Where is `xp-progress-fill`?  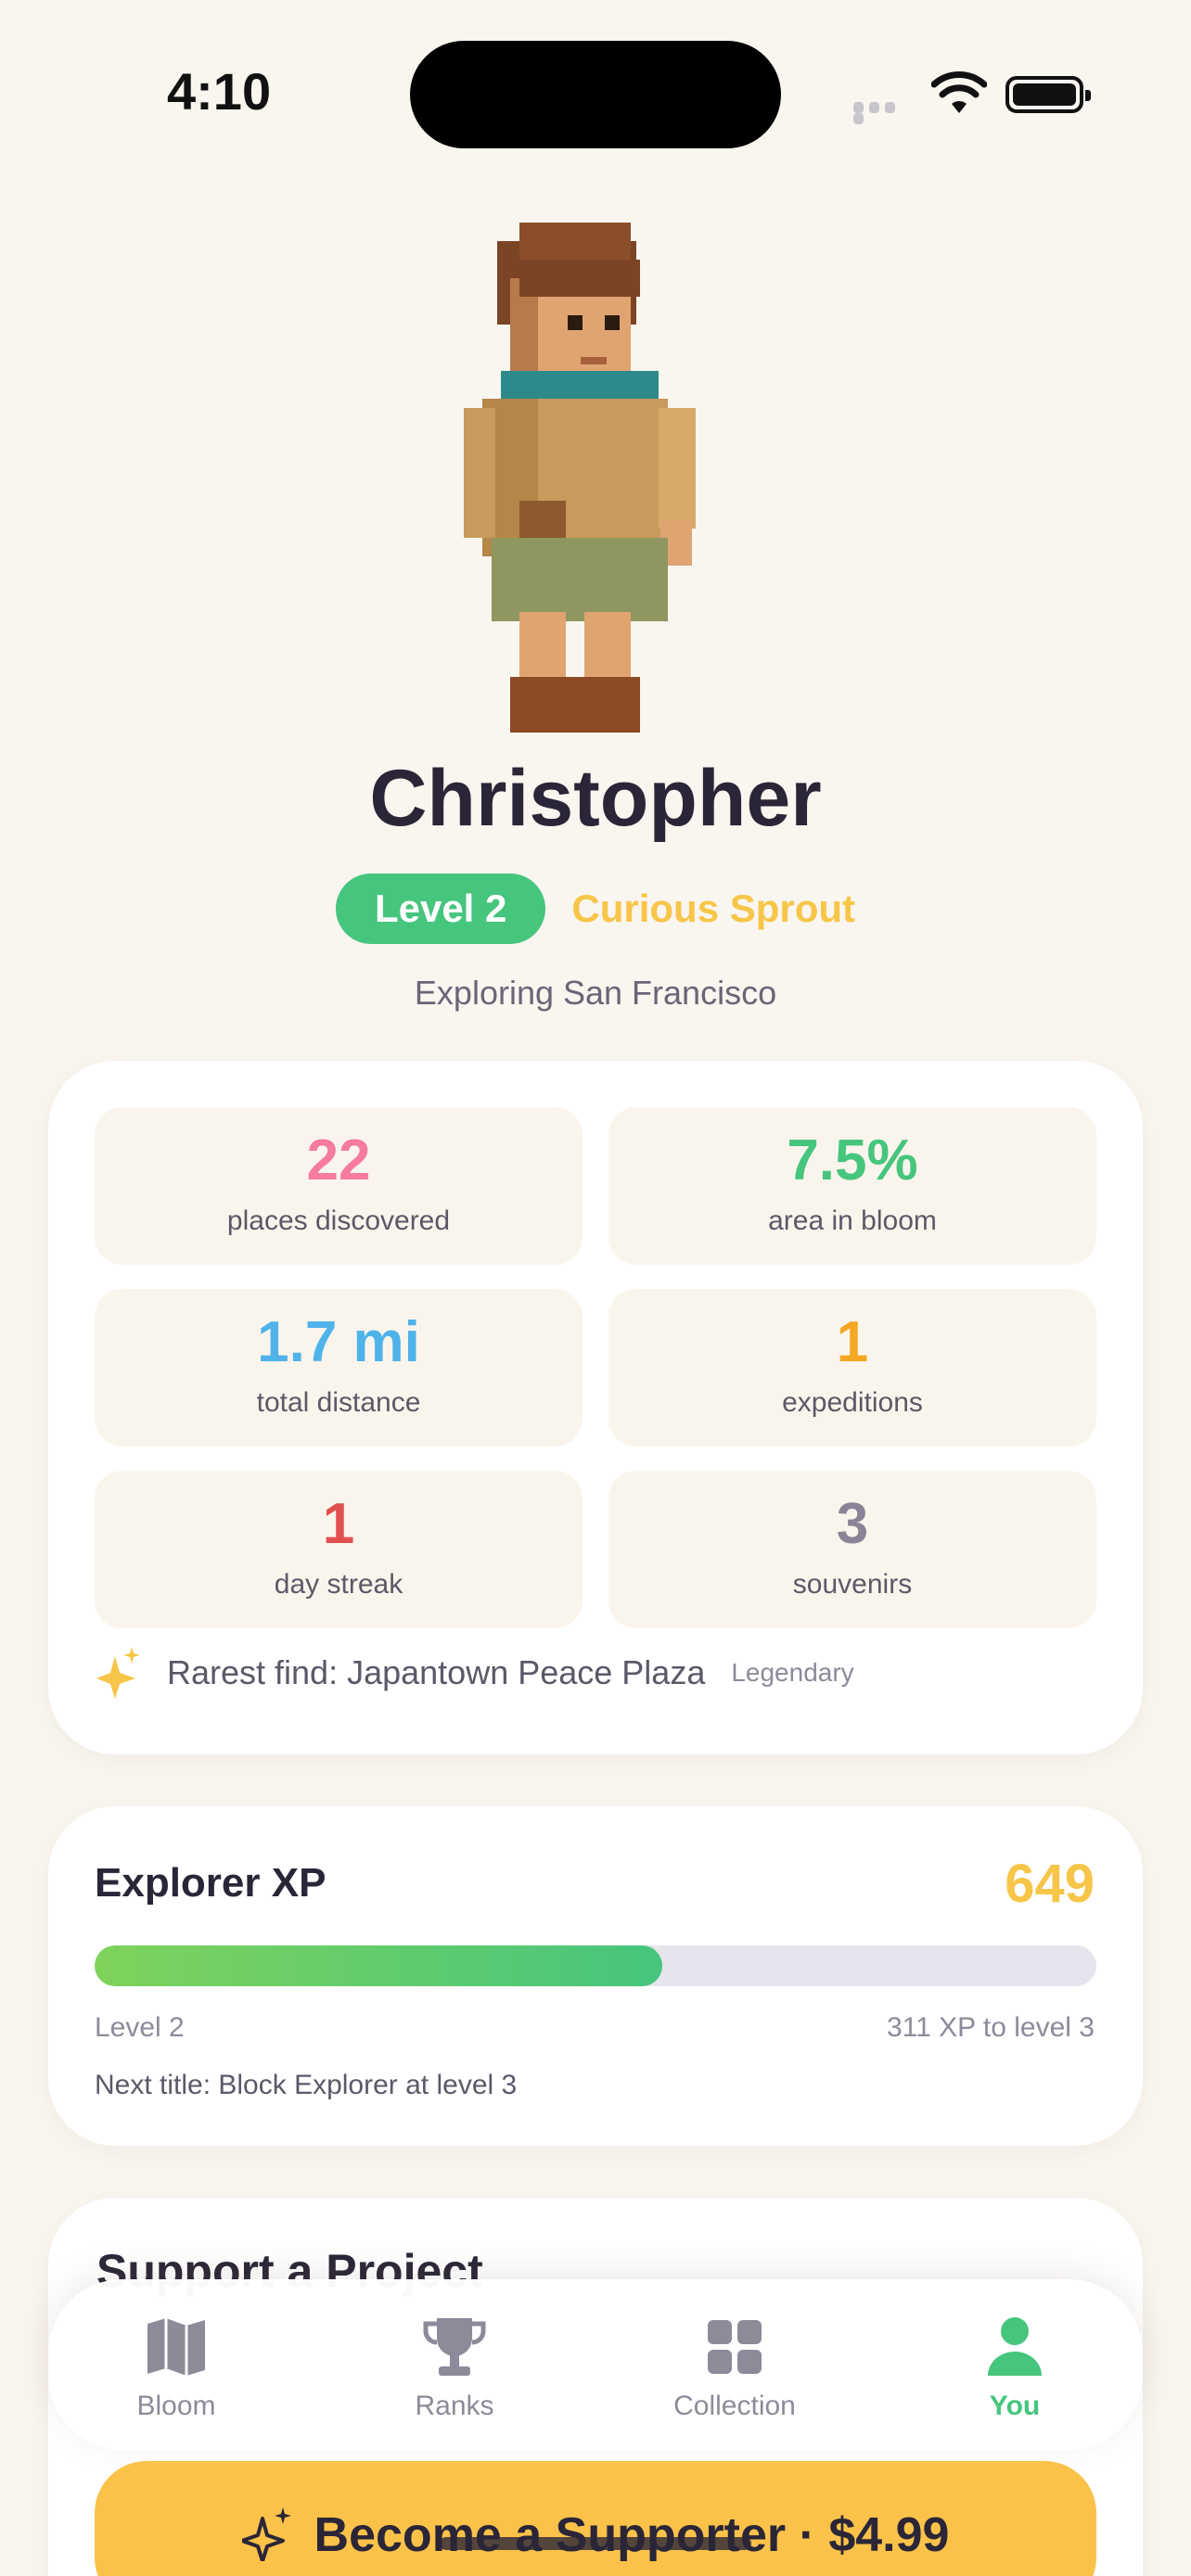
xp-progress-fill is located at coordinates (379, 1966).